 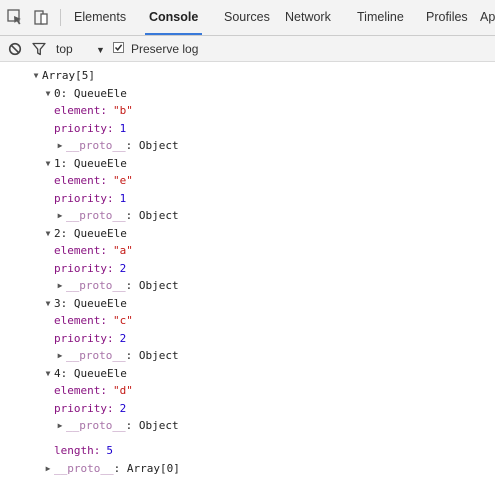 What do you see at coordinates (60, 17) in the screenshot?
I see `toolbar-divider` at bounding box center [60, 17].